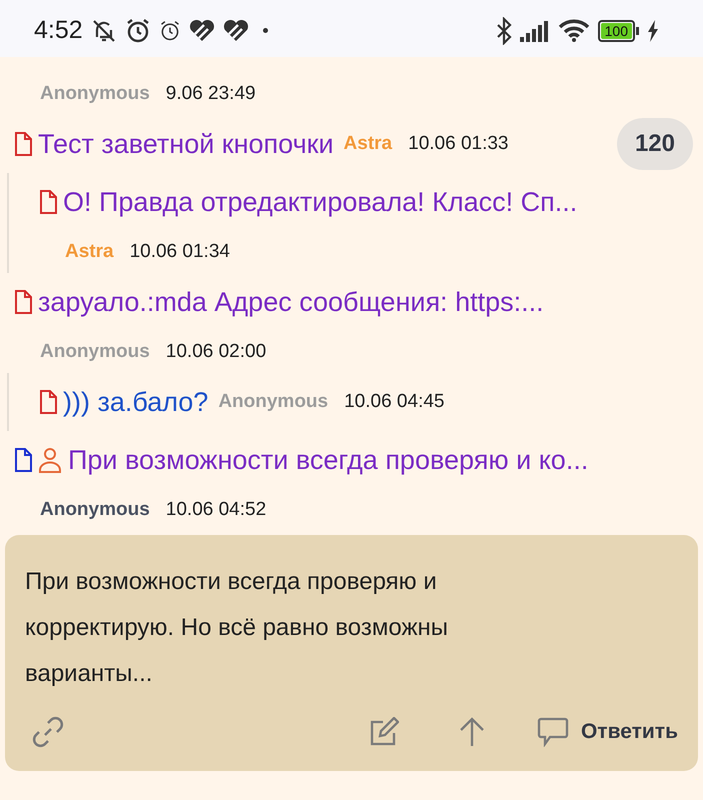  What do you see at coordinates (653, 31) in the screenshot?
I see `charging-icon` at bounding box center [653, 31].